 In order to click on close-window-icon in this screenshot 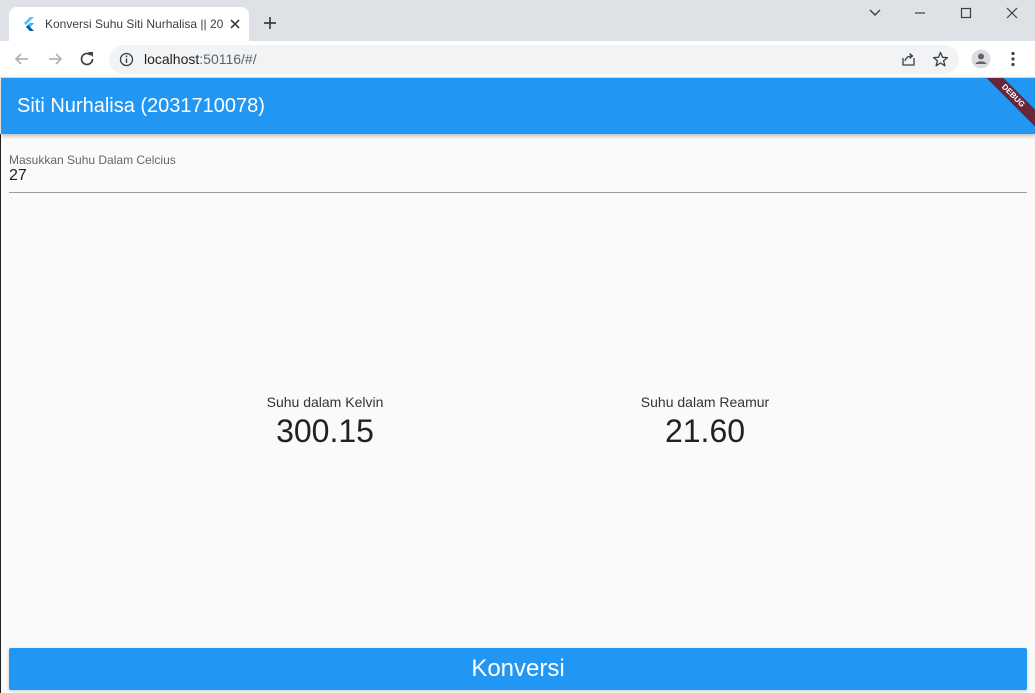, I will do `click(1012, 13)`.